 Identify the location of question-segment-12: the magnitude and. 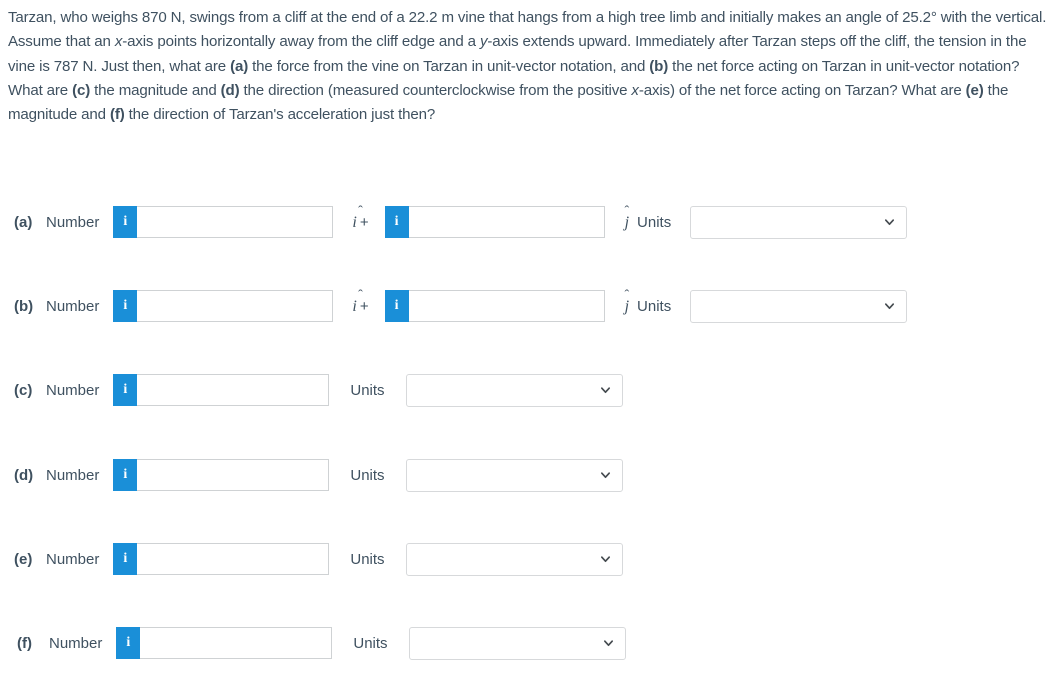
(155, 90).